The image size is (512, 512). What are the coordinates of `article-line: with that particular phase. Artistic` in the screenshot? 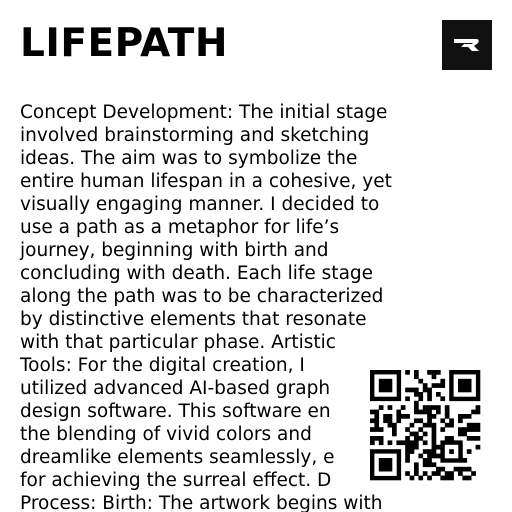 It's located at (178, 342).